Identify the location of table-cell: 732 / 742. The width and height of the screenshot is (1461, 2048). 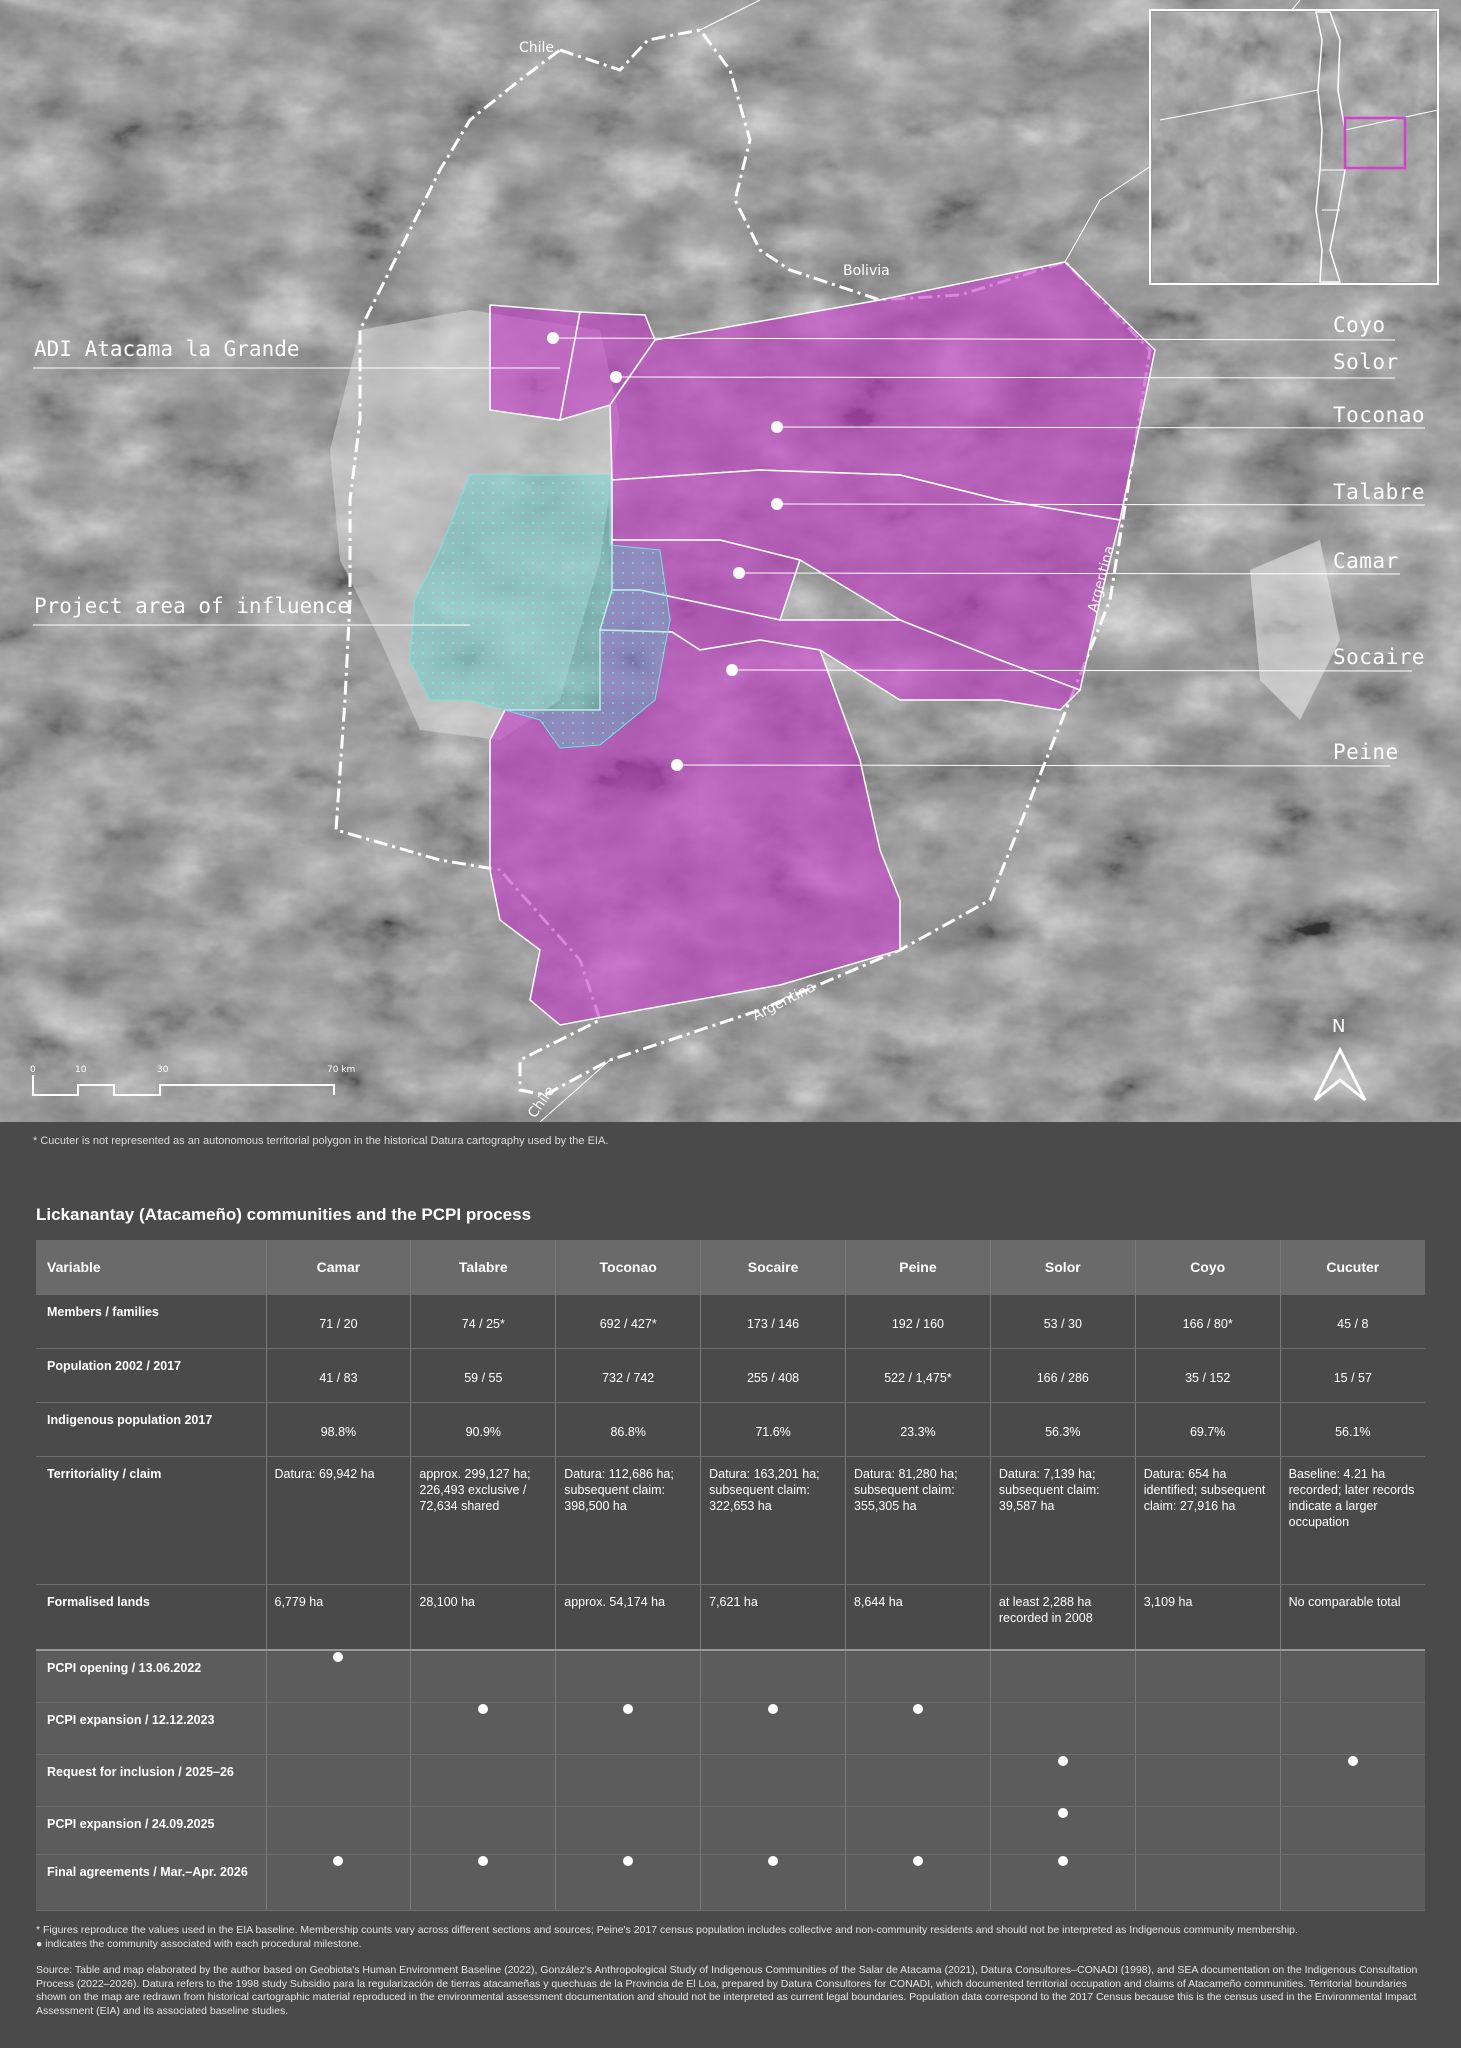
(628, 1375).